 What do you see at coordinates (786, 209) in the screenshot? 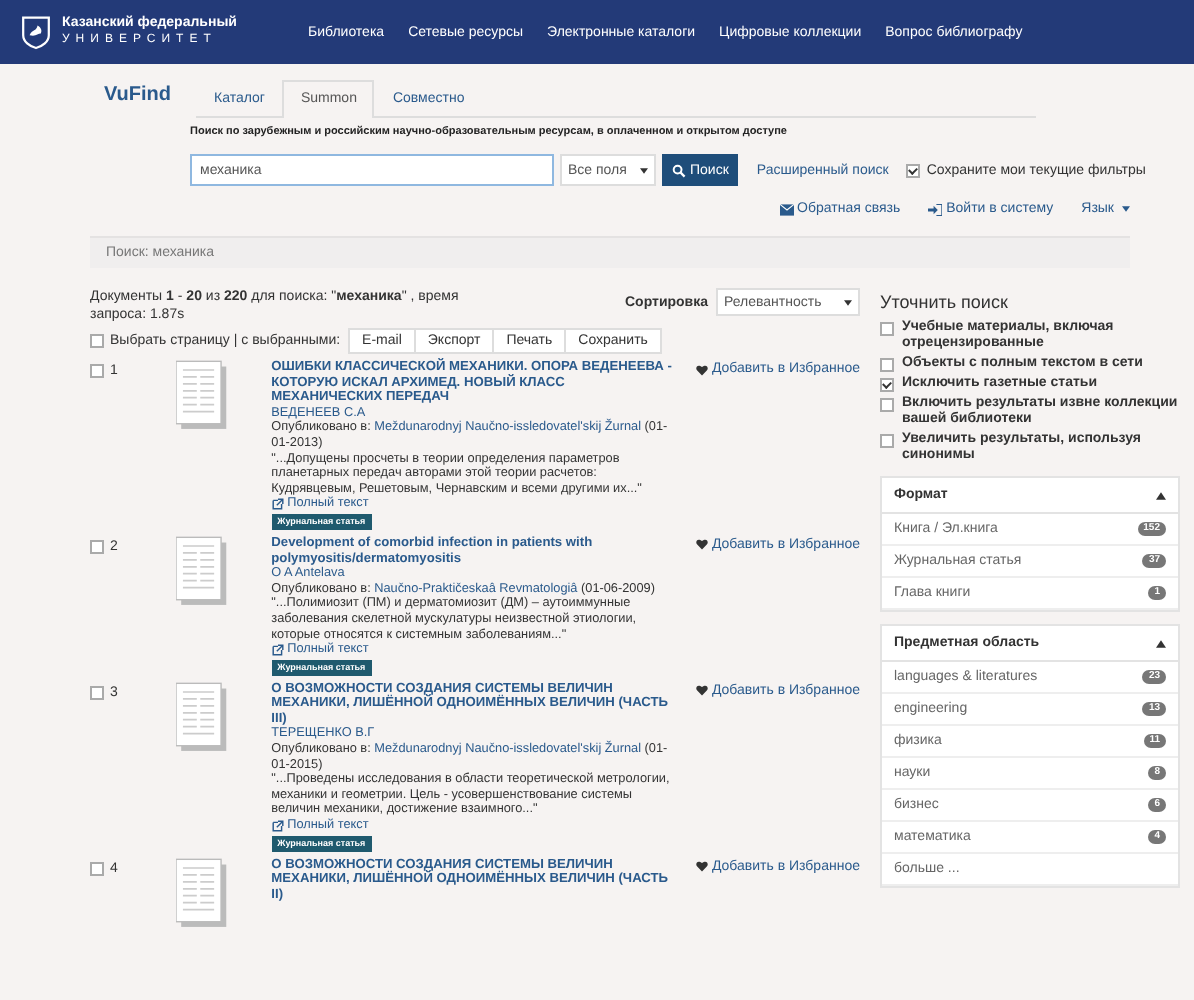
I see `envelope-icon` at bounding box center [786, 209].